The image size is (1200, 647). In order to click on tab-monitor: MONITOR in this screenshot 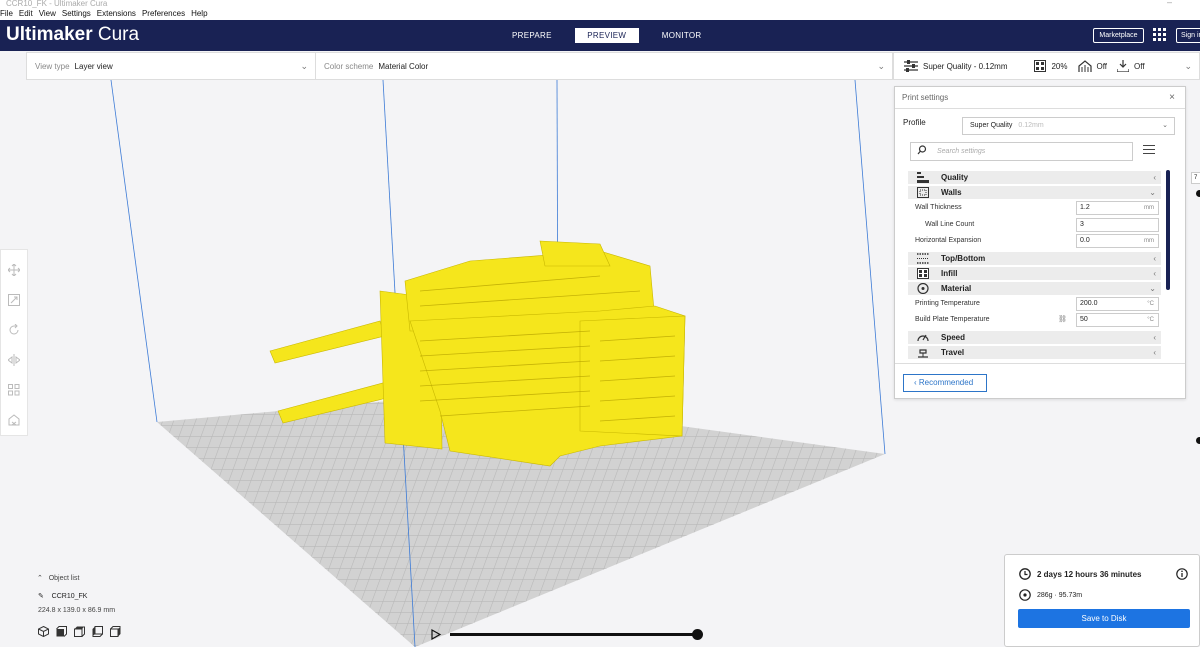, I will do `click(682, 35)`.